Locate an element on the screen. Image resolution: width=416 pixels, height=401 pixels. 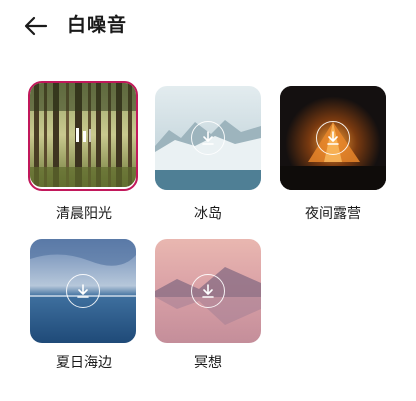
sound-tile-night-camping is located at coordinates (333, 138).